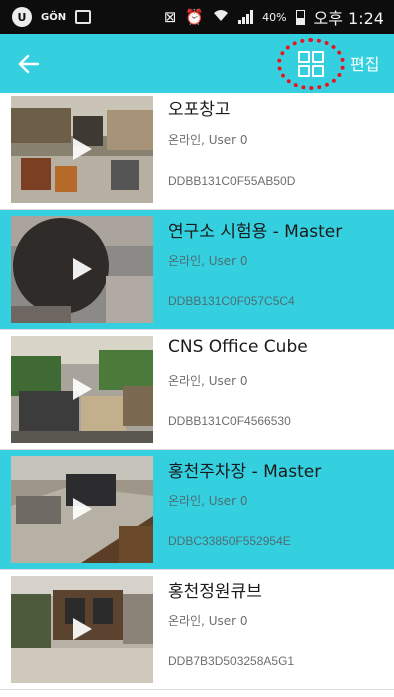 The width and height of the screenshot is (394, 697). What do you see at coordinates (83, 17) in the screenshot?
I see `message-icon` at bounding box center [83, 17].